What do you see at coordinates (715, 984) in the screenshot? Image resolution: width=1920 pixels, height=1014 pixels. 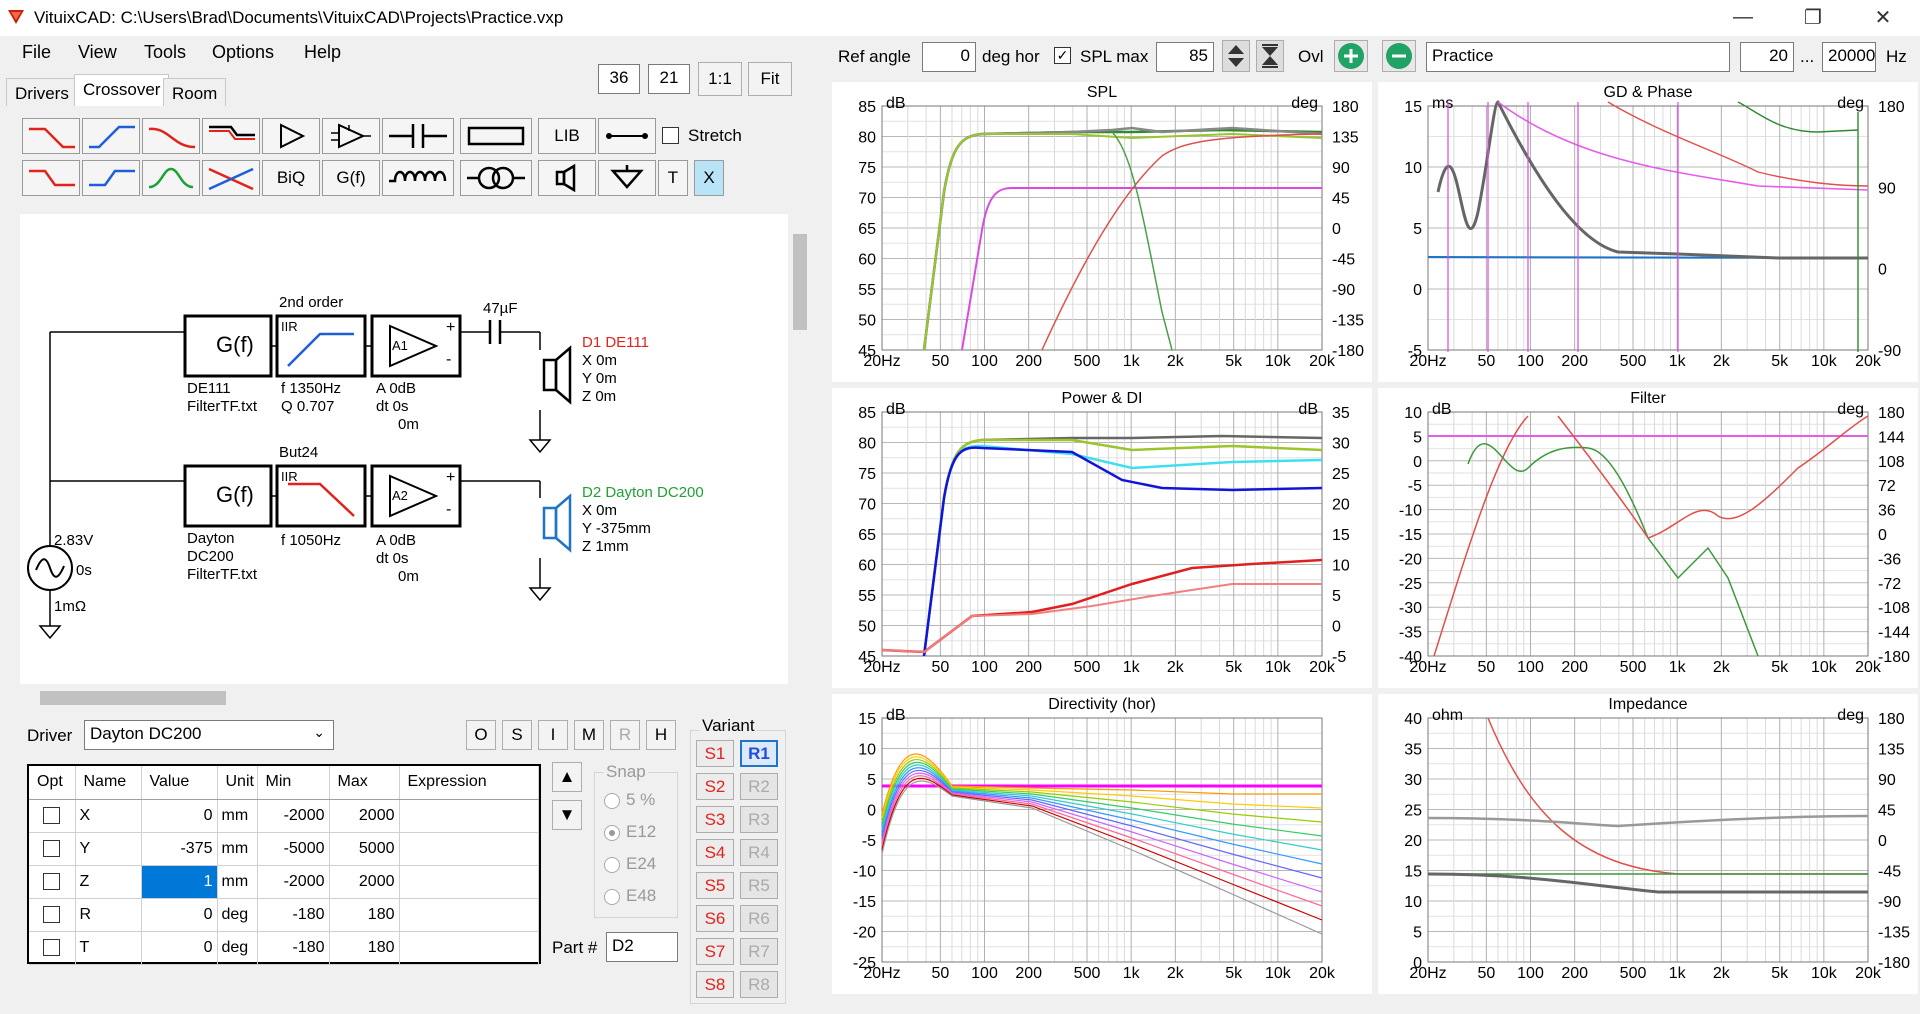 I see `variant-store-s8: S8` at bounding box center [715, 984].